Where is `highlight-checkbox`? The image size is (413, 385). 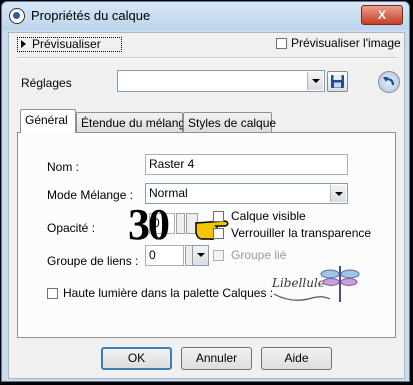
highlight-checkbox is located at coordinates (52, 293).